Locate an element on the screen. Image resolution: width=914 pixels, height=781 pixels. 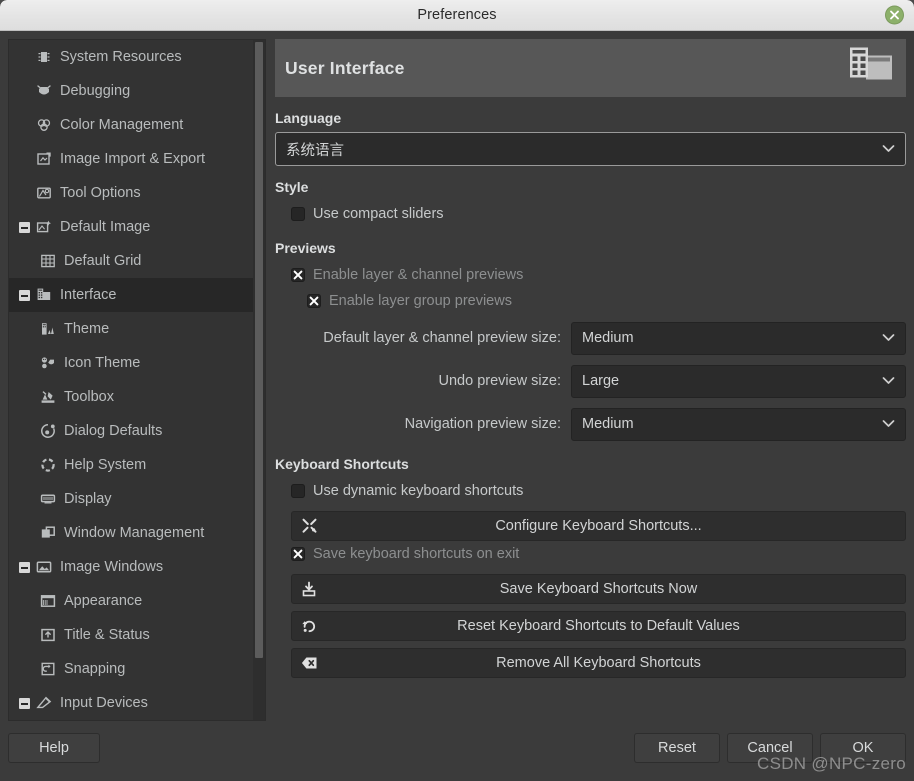
sidebar-item-tool-options: Tool Options is located at coordinates (131, 193).